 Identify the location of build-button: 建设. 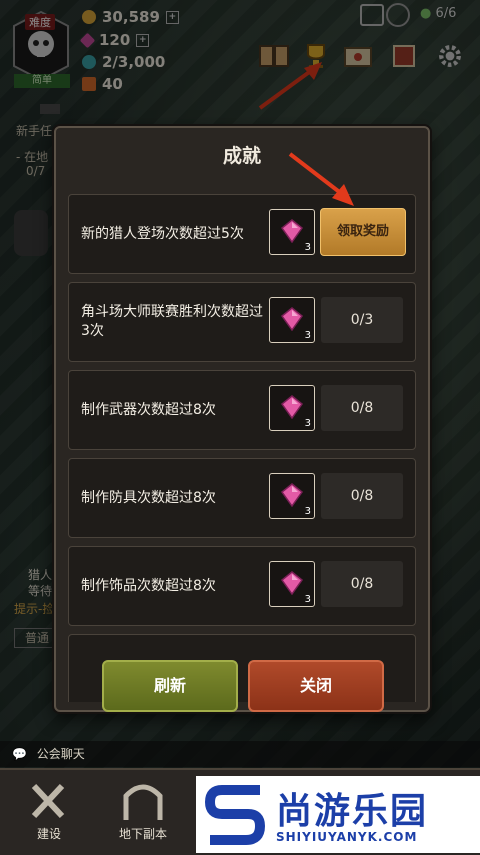
(49, 814).